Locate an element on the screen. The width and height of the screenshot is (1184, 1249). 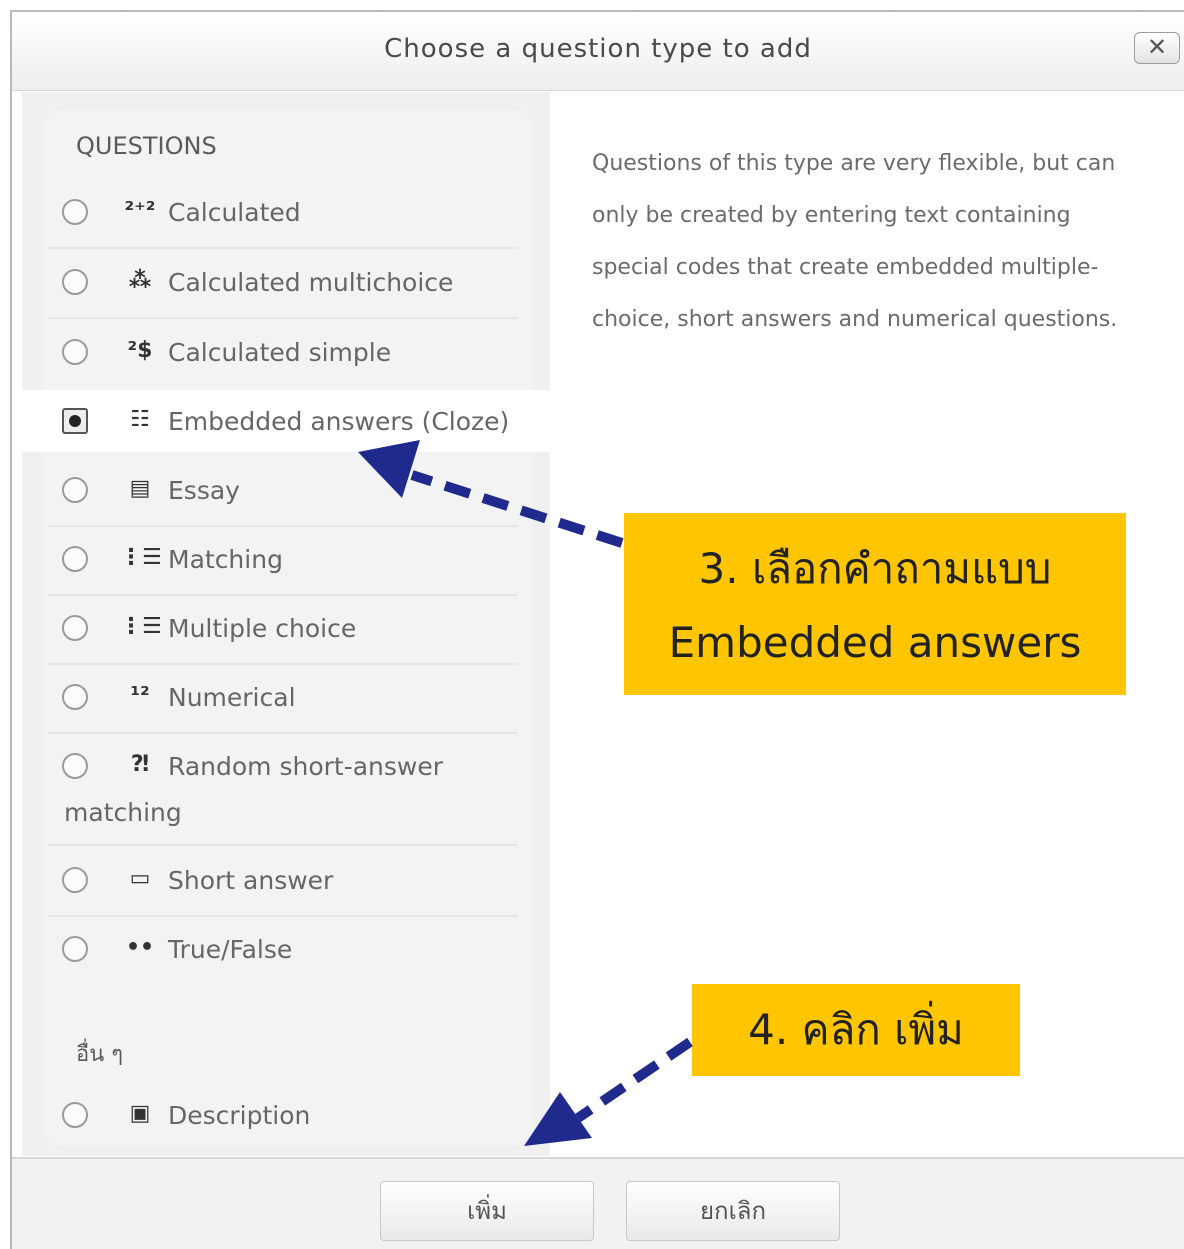
question-option-essay: ▤ Essay is located at coordinates (291, 490).